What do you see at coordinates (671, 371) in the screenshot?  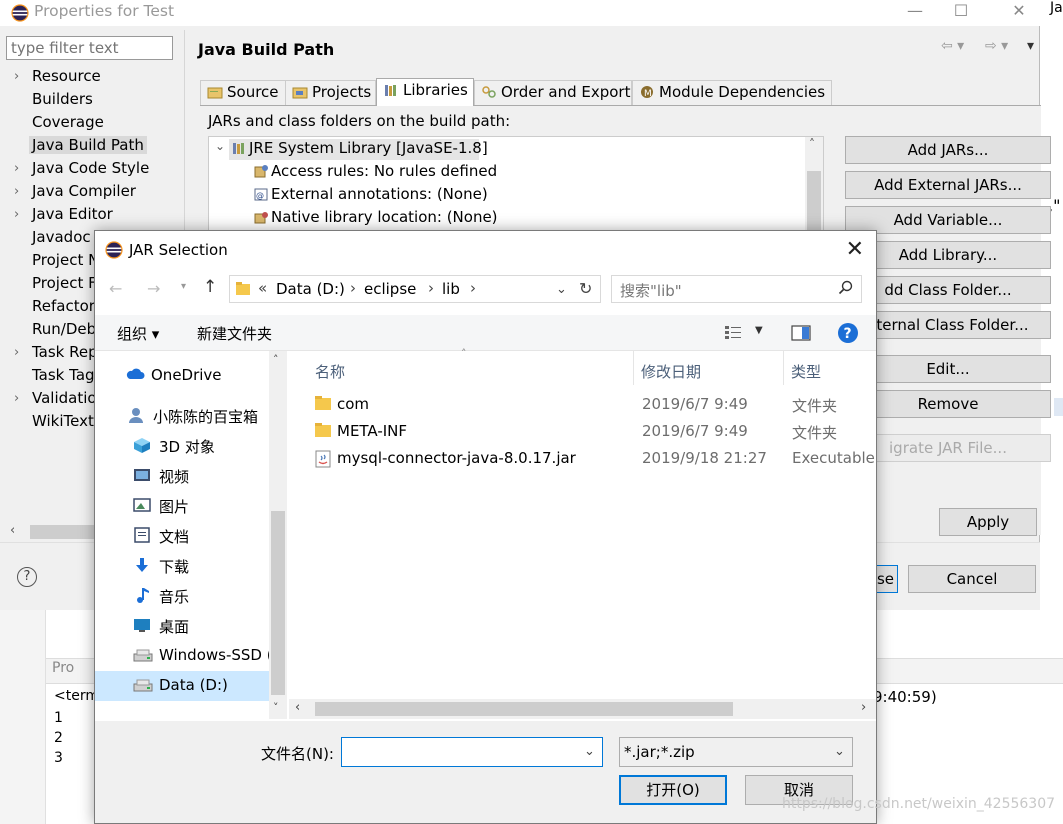 I see `column-date: 修改日期` at bounding box center [671, 371].